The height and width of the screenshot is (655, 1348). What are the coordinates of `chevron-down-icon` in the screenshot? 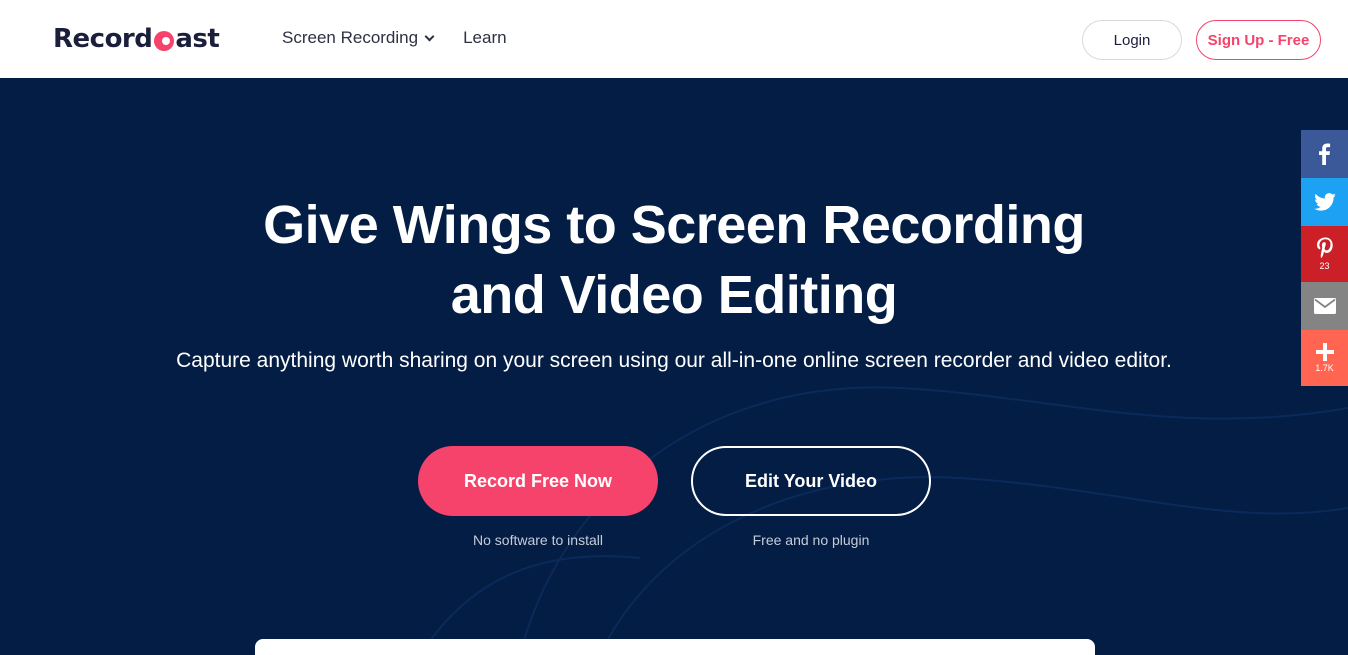 It's located at (429, 36).